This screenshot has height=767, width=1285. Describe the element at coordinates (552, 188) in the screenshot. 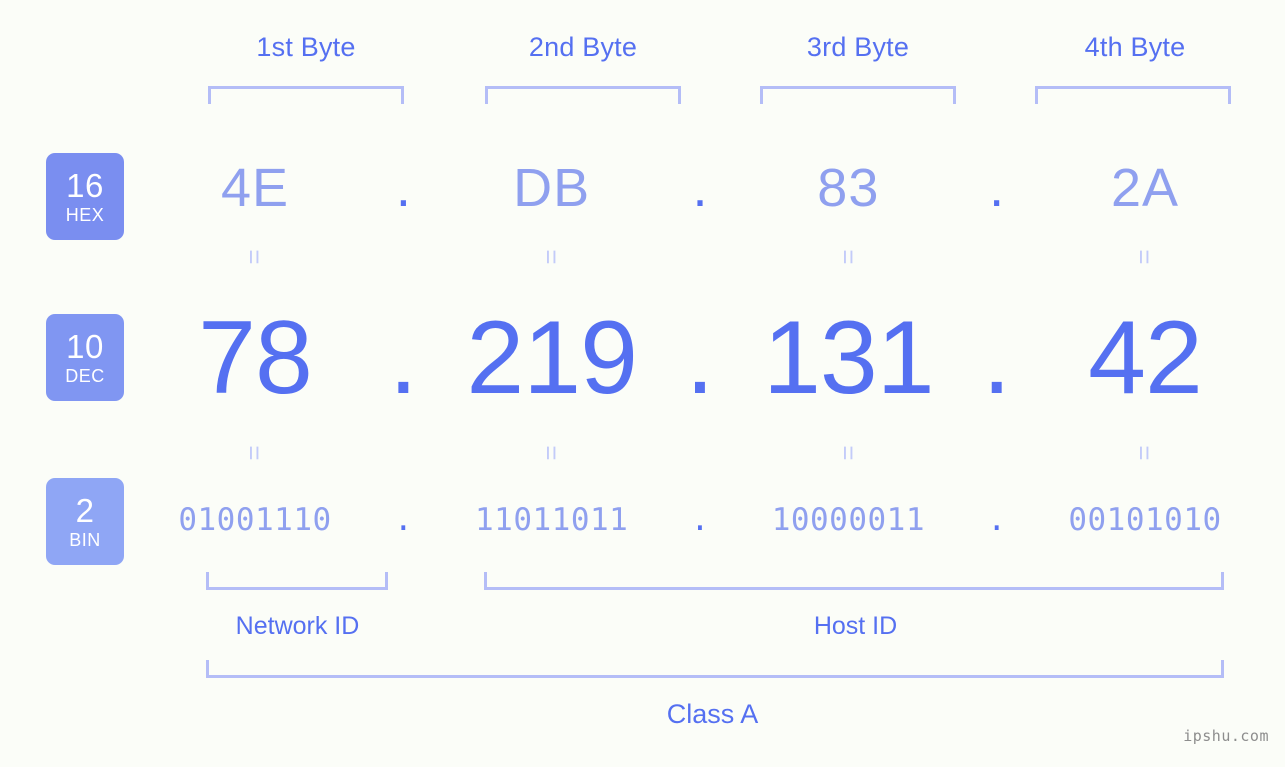

I see `hex-octet-2: DB` at that location.